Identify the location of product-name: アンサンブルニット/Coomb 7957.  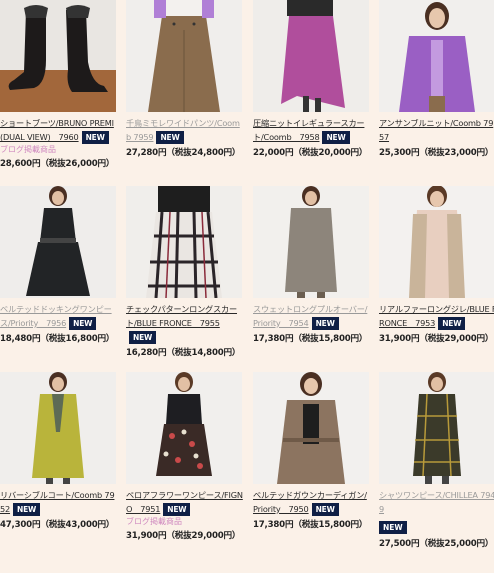
(436, 130).